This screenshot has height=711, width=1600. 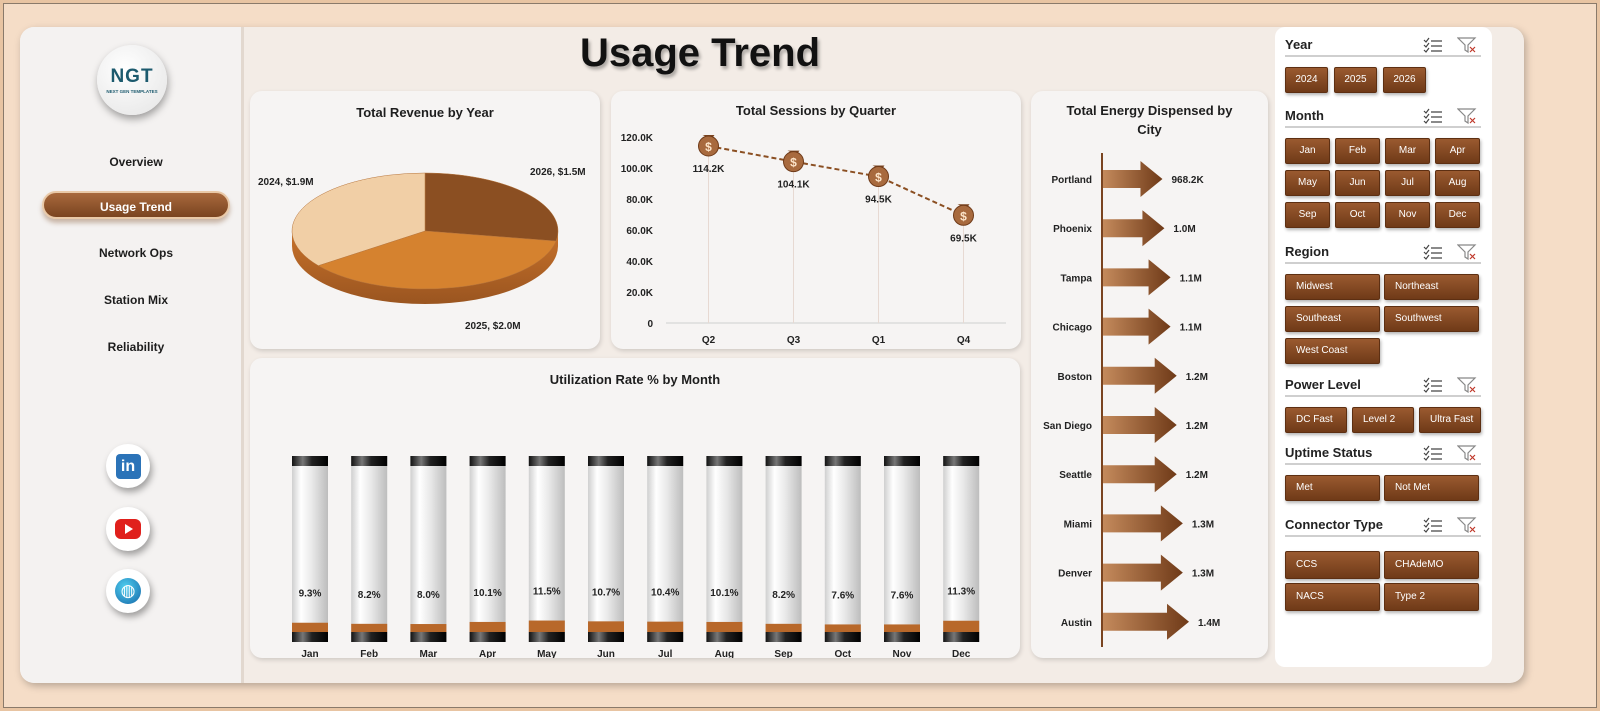 I want to click on youtube-button, so click(x=128, y=529).